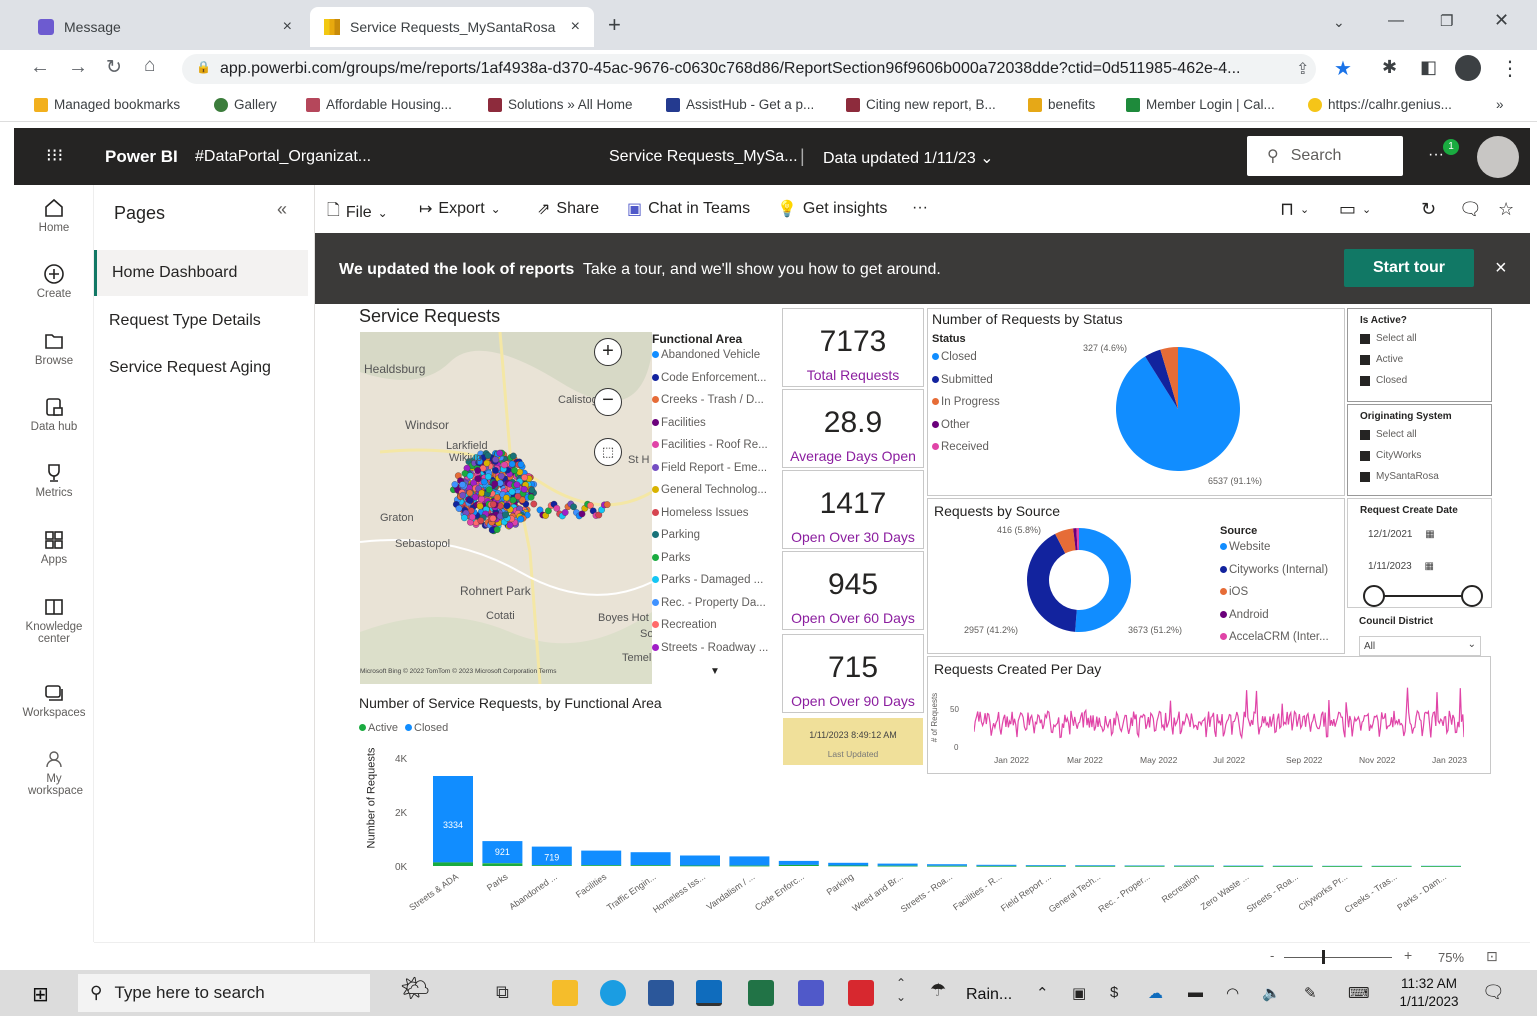 Image resolution: width=1537 pixels, height=1016 pixels. Describe the element at coordinates (165, 27) in the screenshot. I see `tab-message: Message ×` at that location.